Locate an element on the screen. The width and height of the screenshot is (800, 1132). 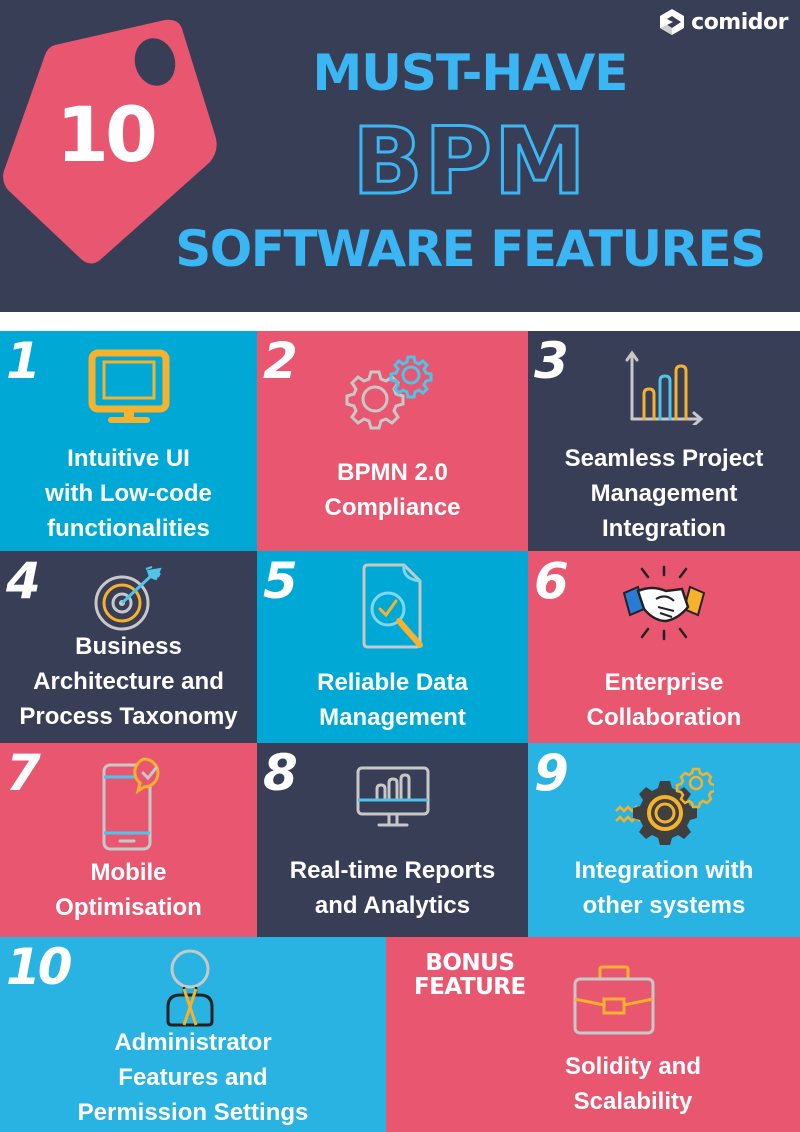
title-software-features: SOFTWARE FEATURES is located at coordinates (470, 249).